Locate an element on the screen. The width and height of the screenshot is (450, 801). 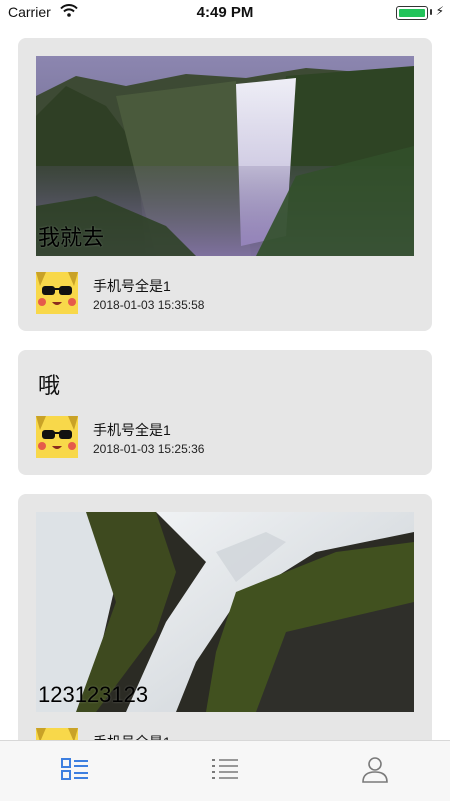
tab-list is located at coordinates (225, 771).